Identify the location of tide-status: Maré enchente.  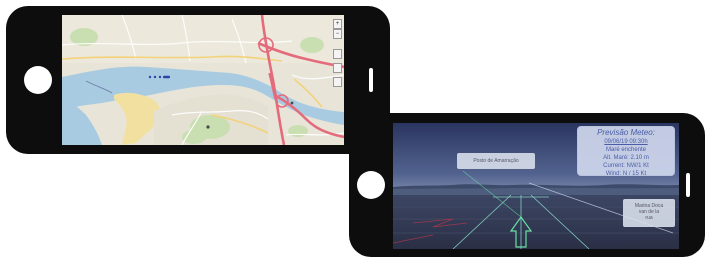
(626, 150).